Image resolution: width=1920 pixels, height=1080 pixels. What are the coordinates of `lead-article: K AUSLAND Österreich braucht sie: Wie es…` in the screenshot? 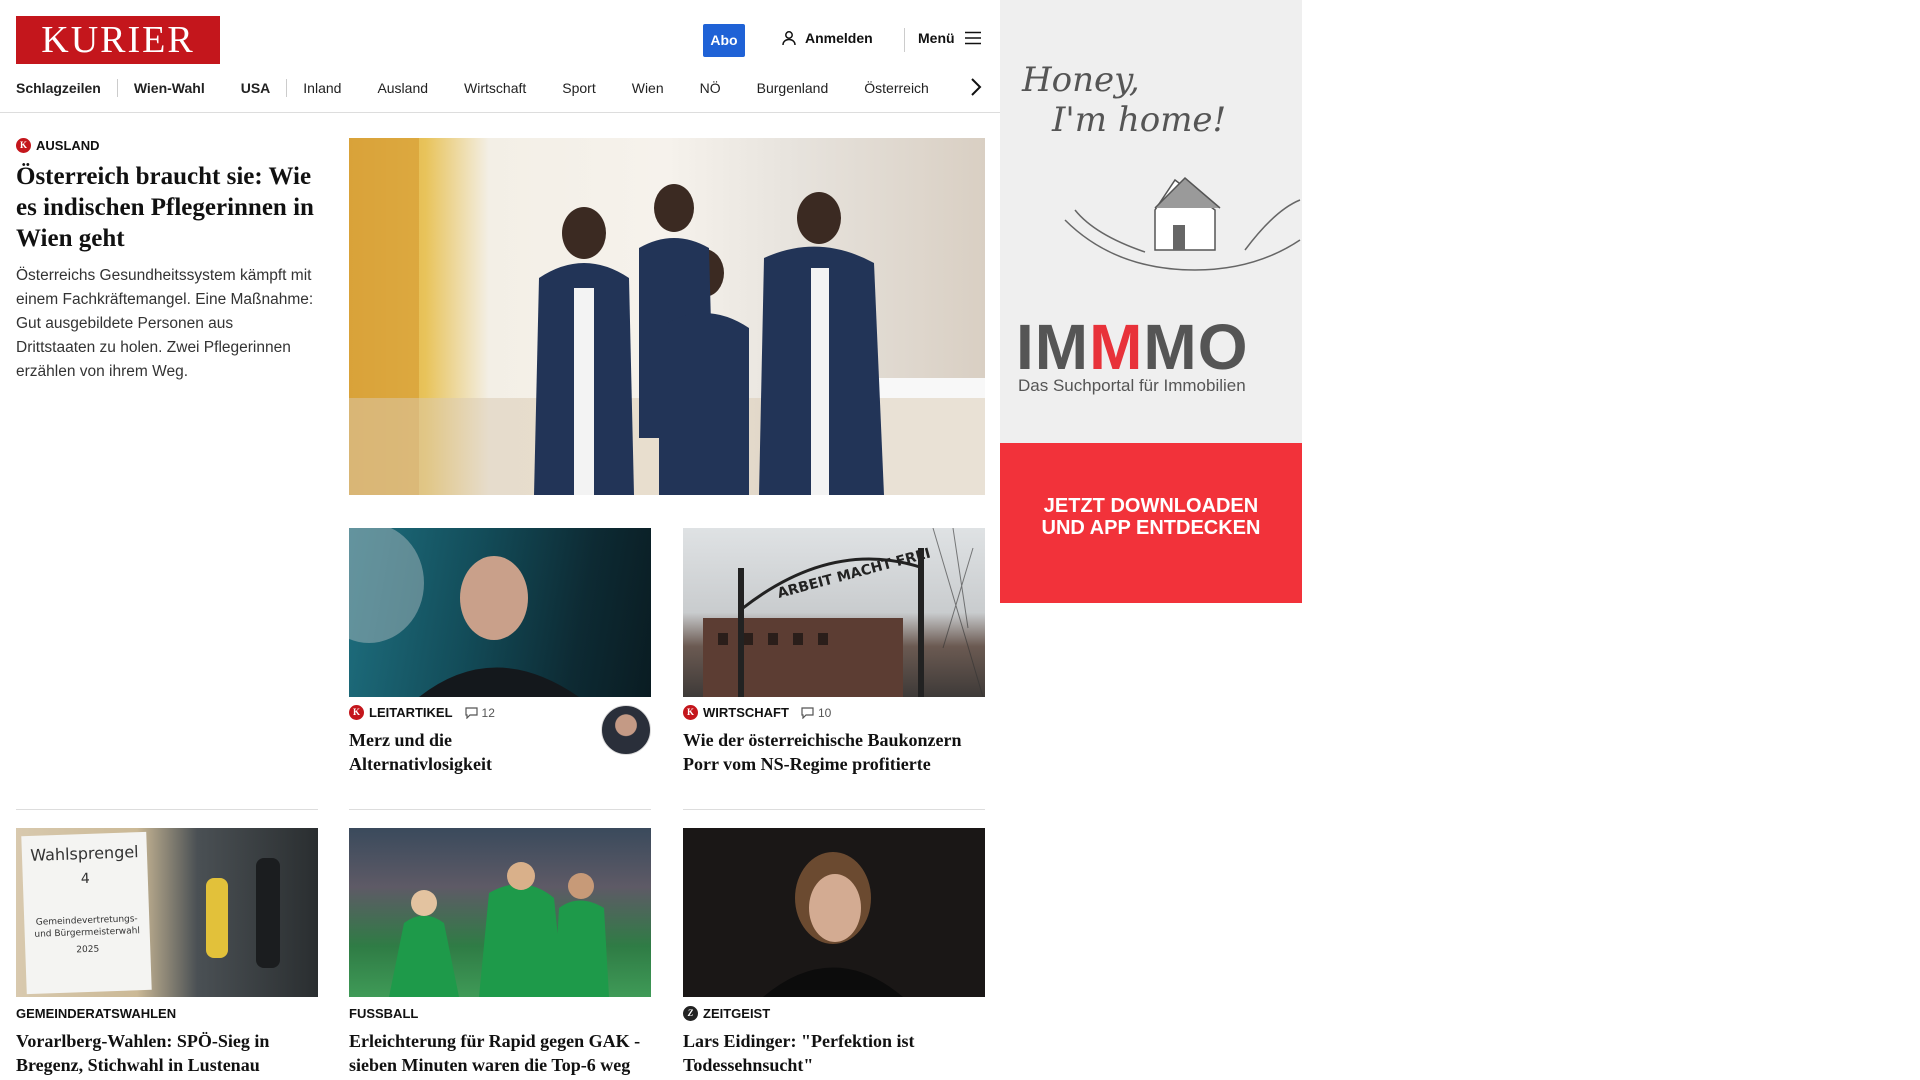 It's located at (166, 261).